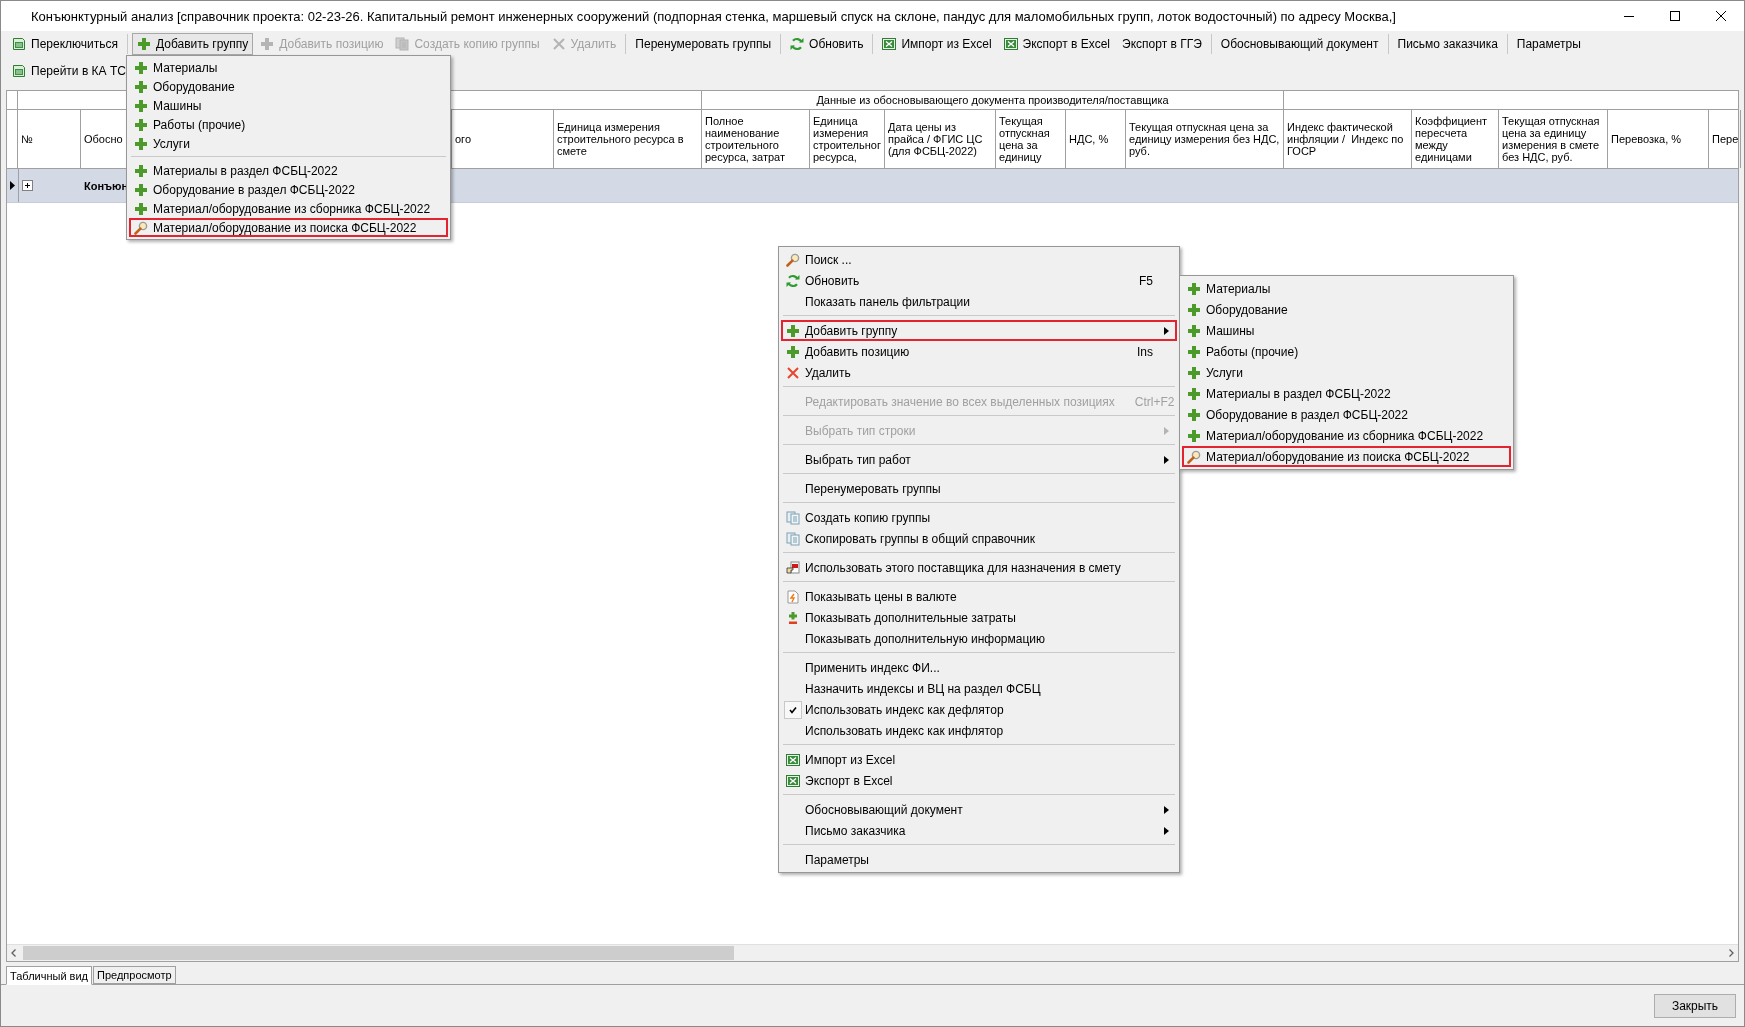  What do you see at coordinates (979, 517) in the screenshot?
I see `menu-item: Создать копию группы` at bounding box center [979, 517].